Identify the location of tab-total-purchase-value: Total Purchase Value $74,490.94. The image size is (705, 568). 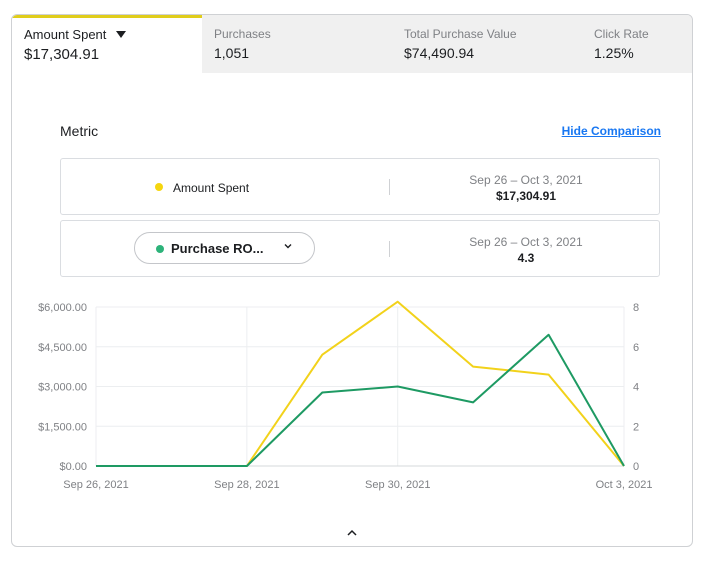
(487, 44).